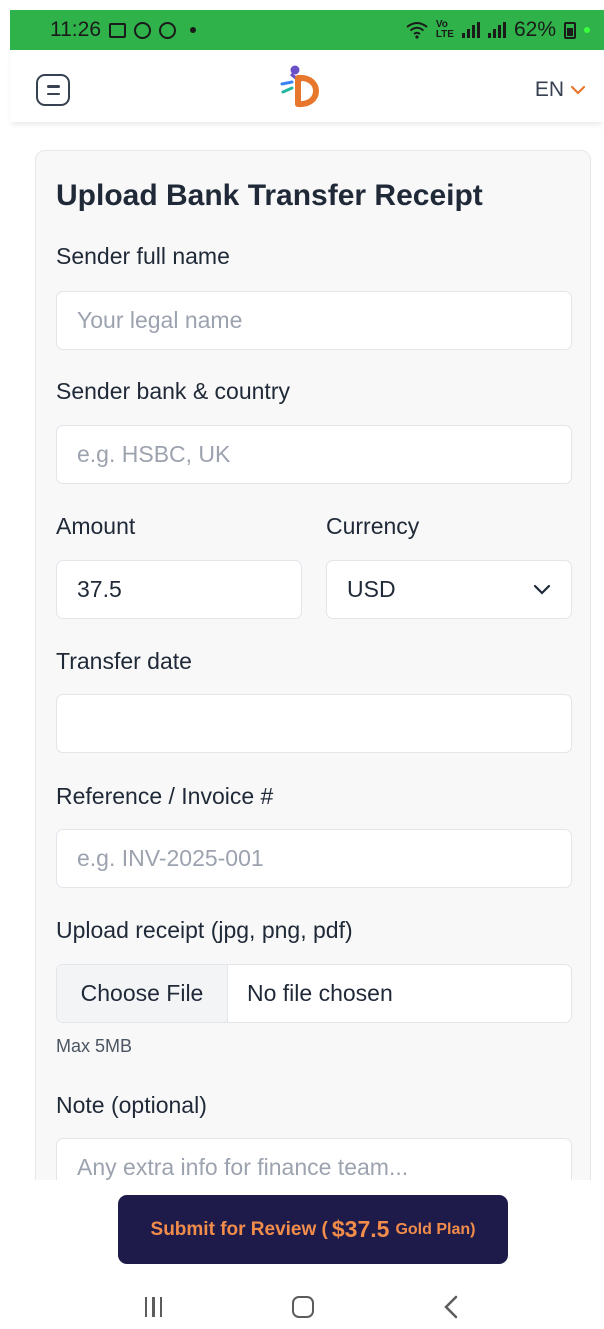 The image size is (604, 1329). I want to click on submit-prefix: Submit for Review (, so click(239, 1229).